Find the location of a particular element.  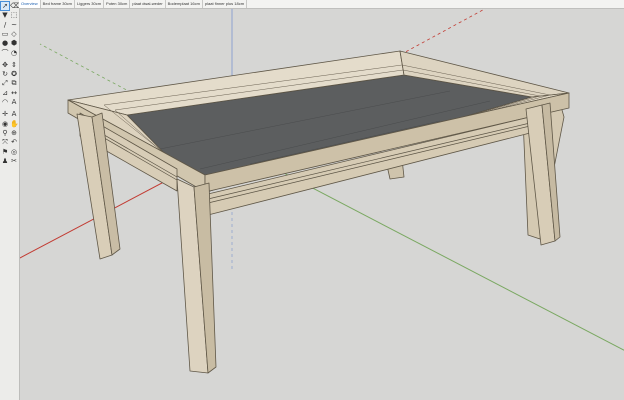

arc-icon: ⌒ is located at coordinates (5, 53).